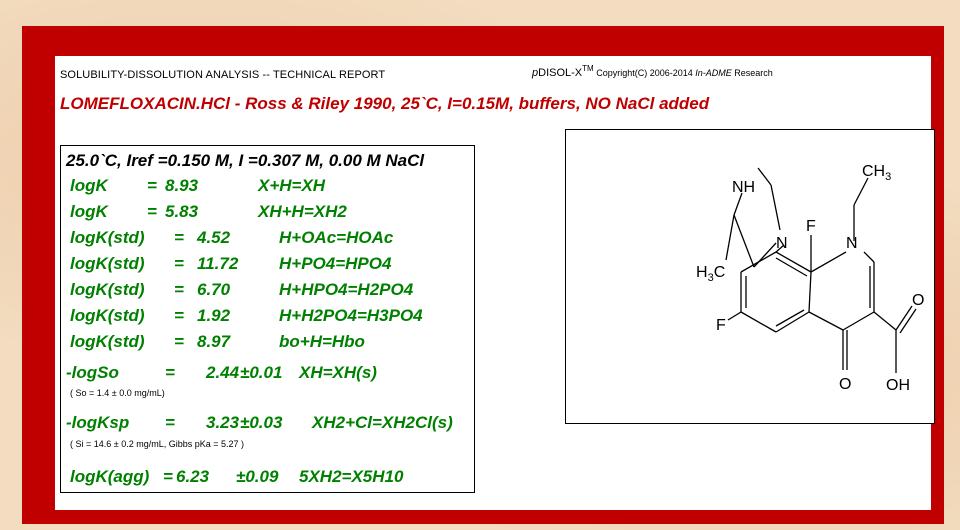  Describe the element at coordinates (257, 476) in the screenshot. I see `logKagg-err: ±0.09` at that location.